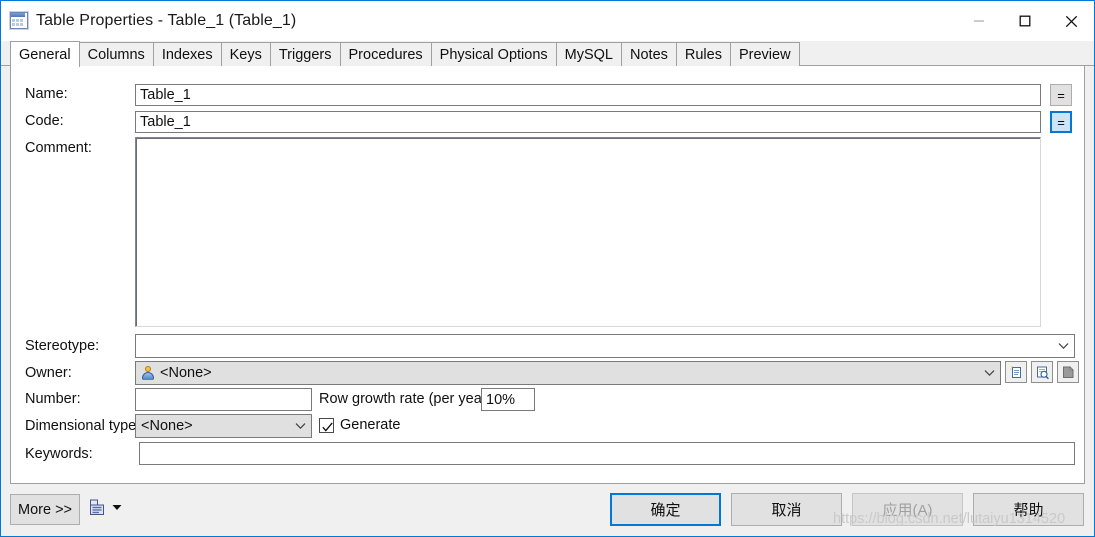 This screenshot has width=1095, height=537. I want to click on number-label: Number:, so click(53, 399).